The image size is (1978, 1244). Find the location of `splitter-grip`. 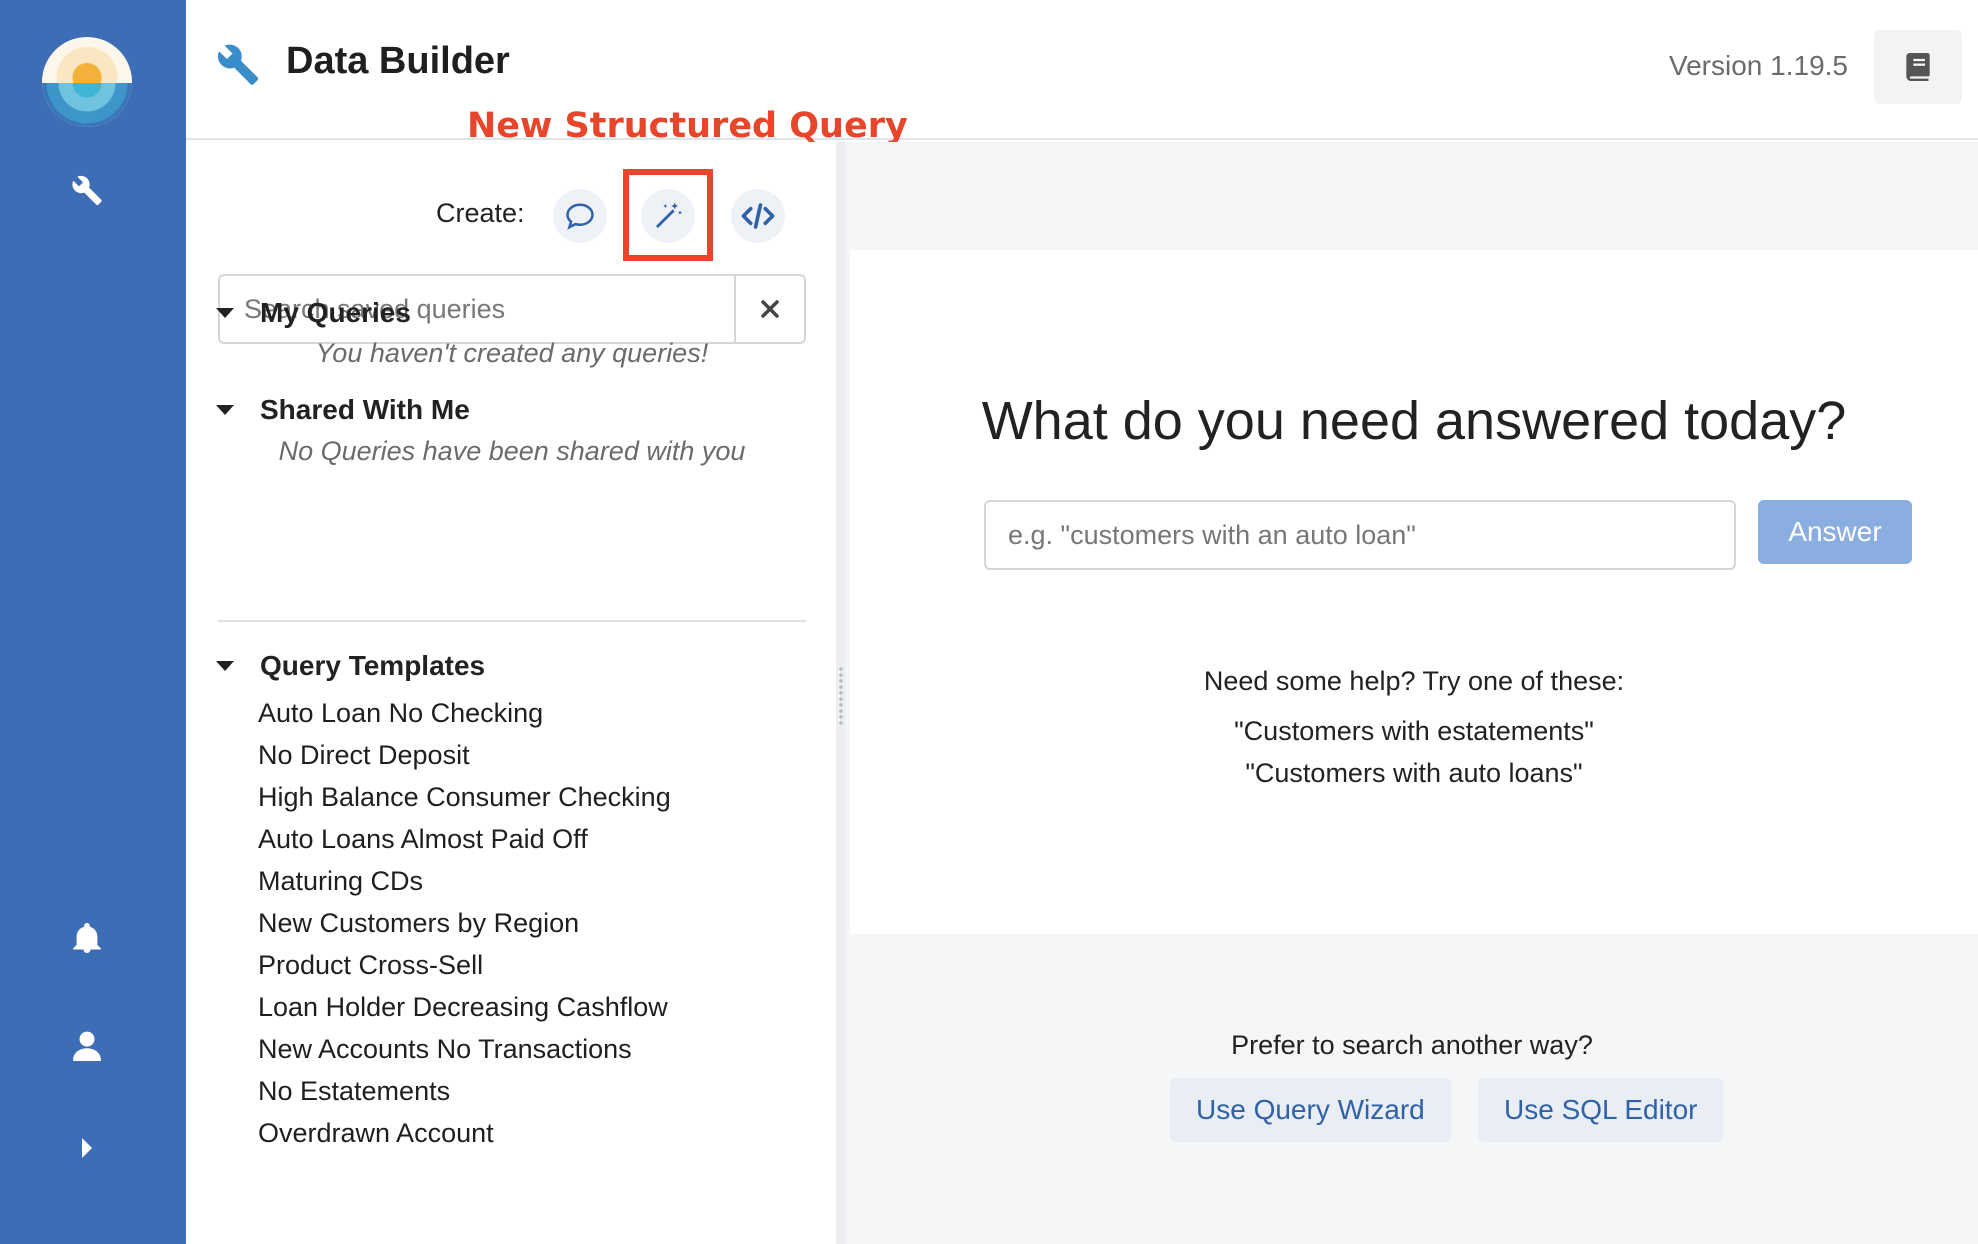

splitter-grip is located at coordinates (841, 696).